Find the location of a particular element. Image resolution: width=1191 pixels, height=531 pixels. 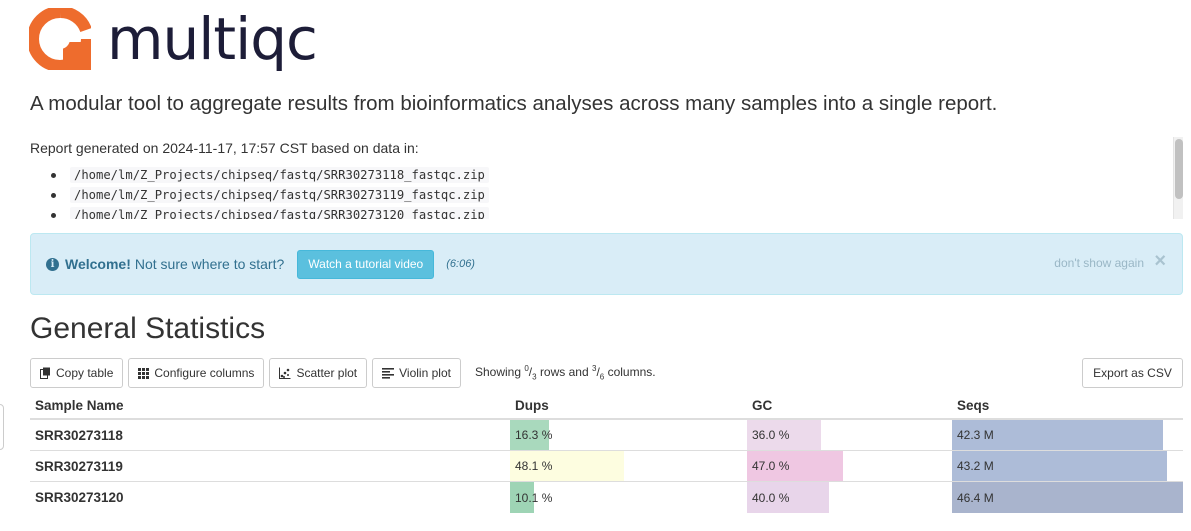

column-header-sample-name: Sample Name is located at coordinates (270, 405).